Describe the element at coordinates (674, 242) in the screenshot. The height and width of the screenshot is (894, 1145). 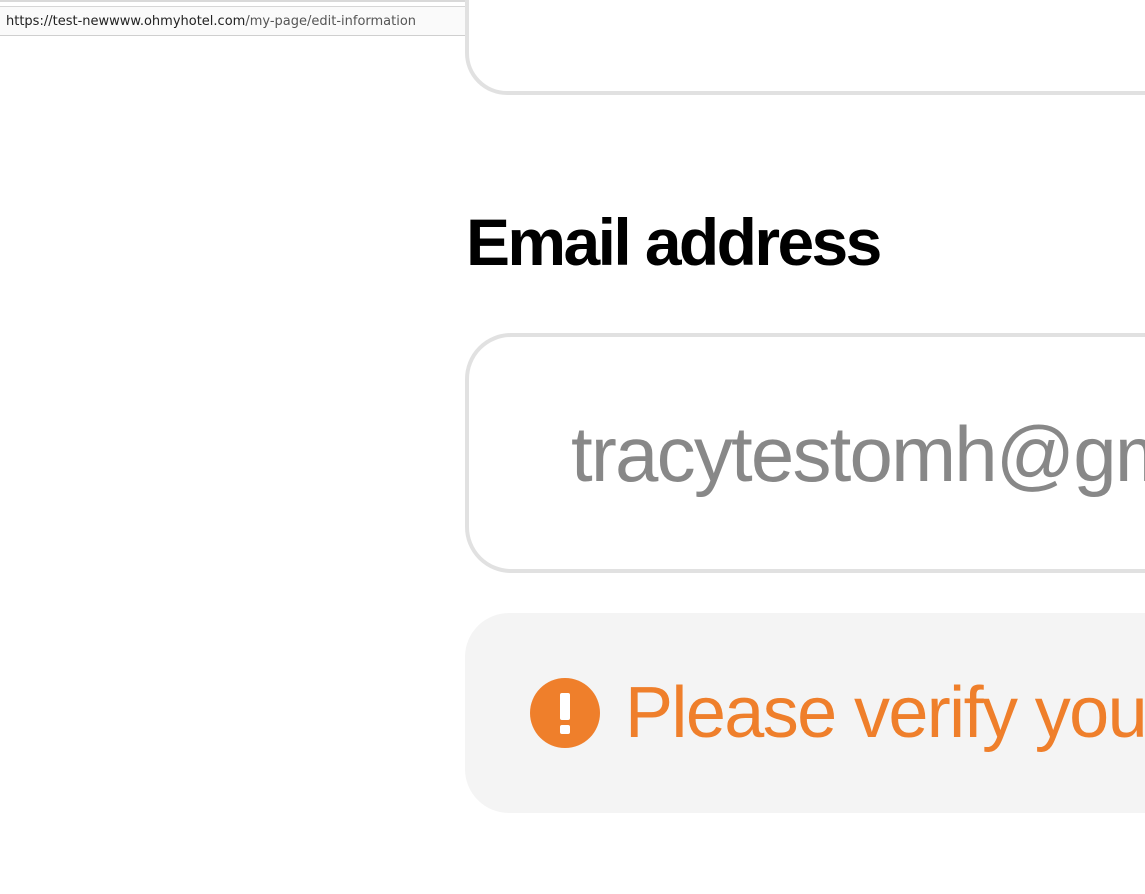
I see `email-section-title: Email address` at that location.